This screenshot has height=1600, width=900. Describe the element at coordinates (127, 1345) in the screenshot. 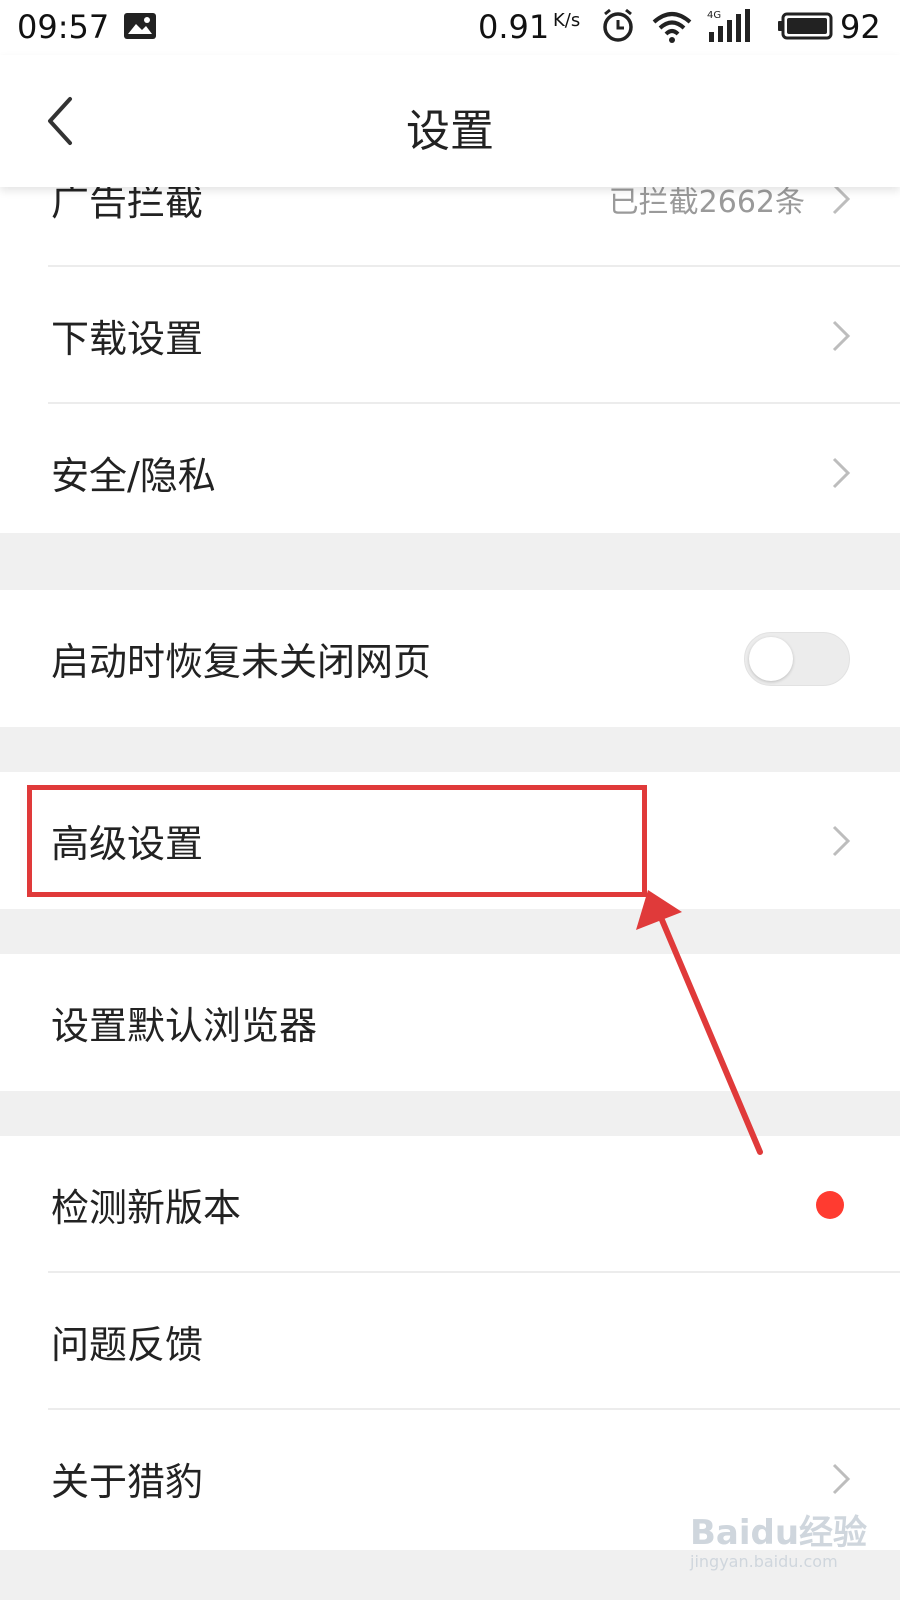

I see `setting-label: 问题反馈` at that location.